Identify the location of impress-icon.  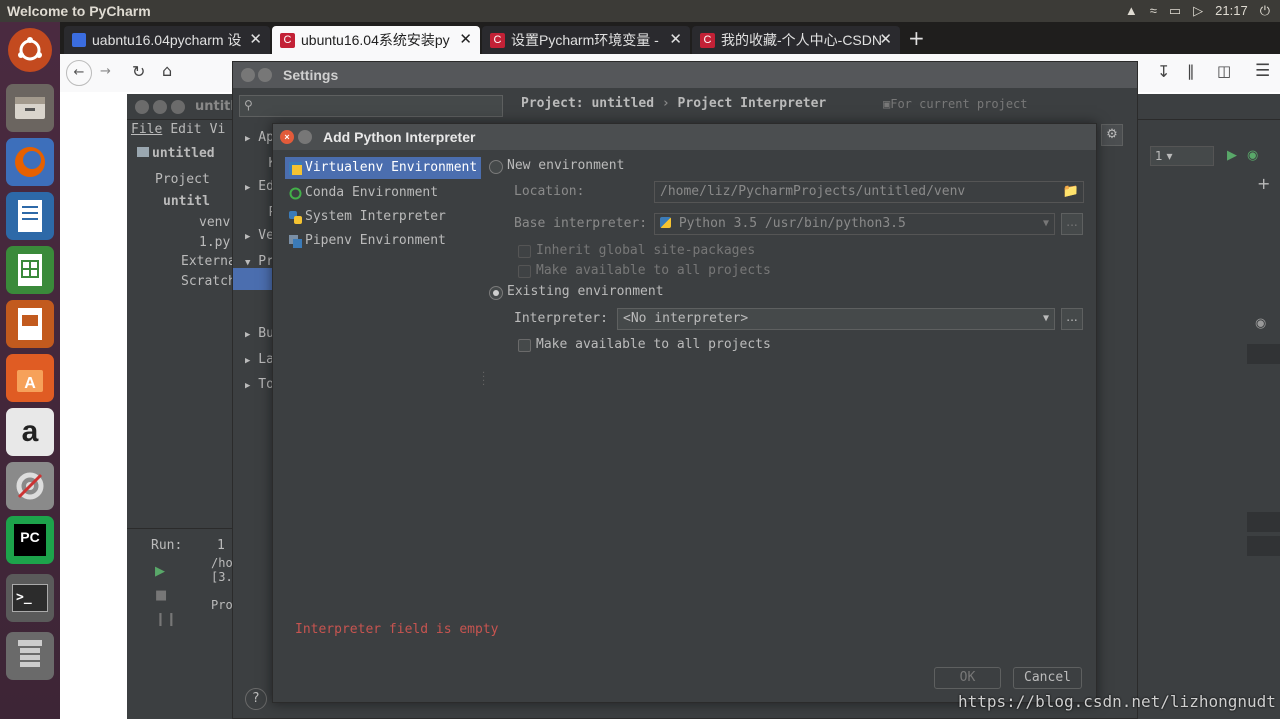
(30, 324).